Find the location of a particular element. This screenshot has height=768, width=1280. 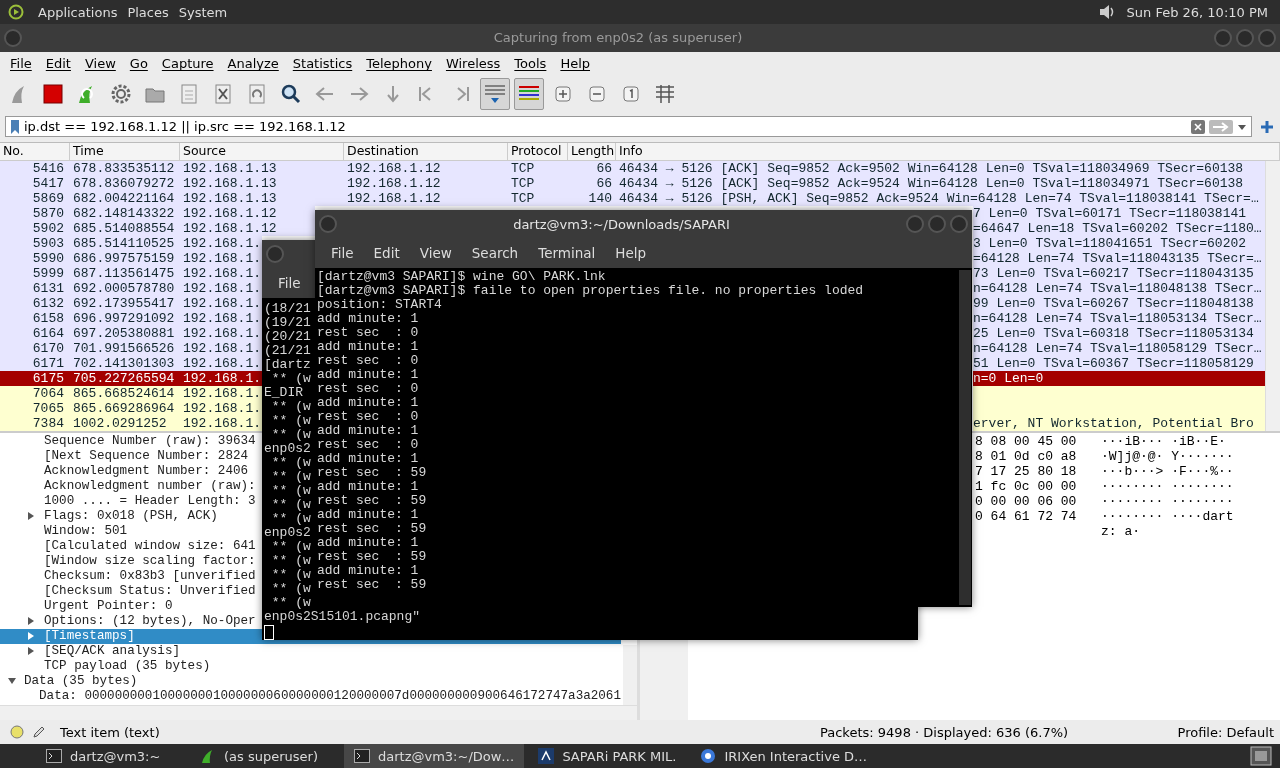

dropdown-caret-icon is located at coordinates (1242, 126).